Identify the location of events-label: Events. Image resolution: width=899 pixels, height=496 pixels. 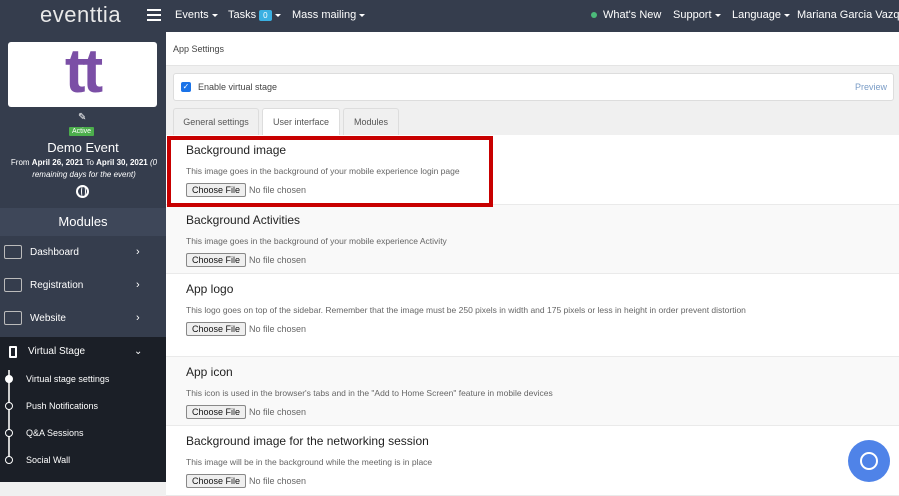
(192, 15).